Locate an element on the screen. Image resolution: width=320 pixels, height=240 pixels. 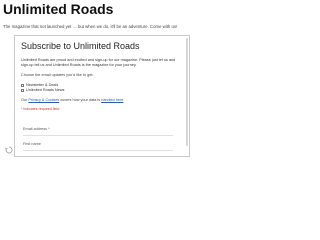
recaptcha-icon is located at coordinates (9, 150).